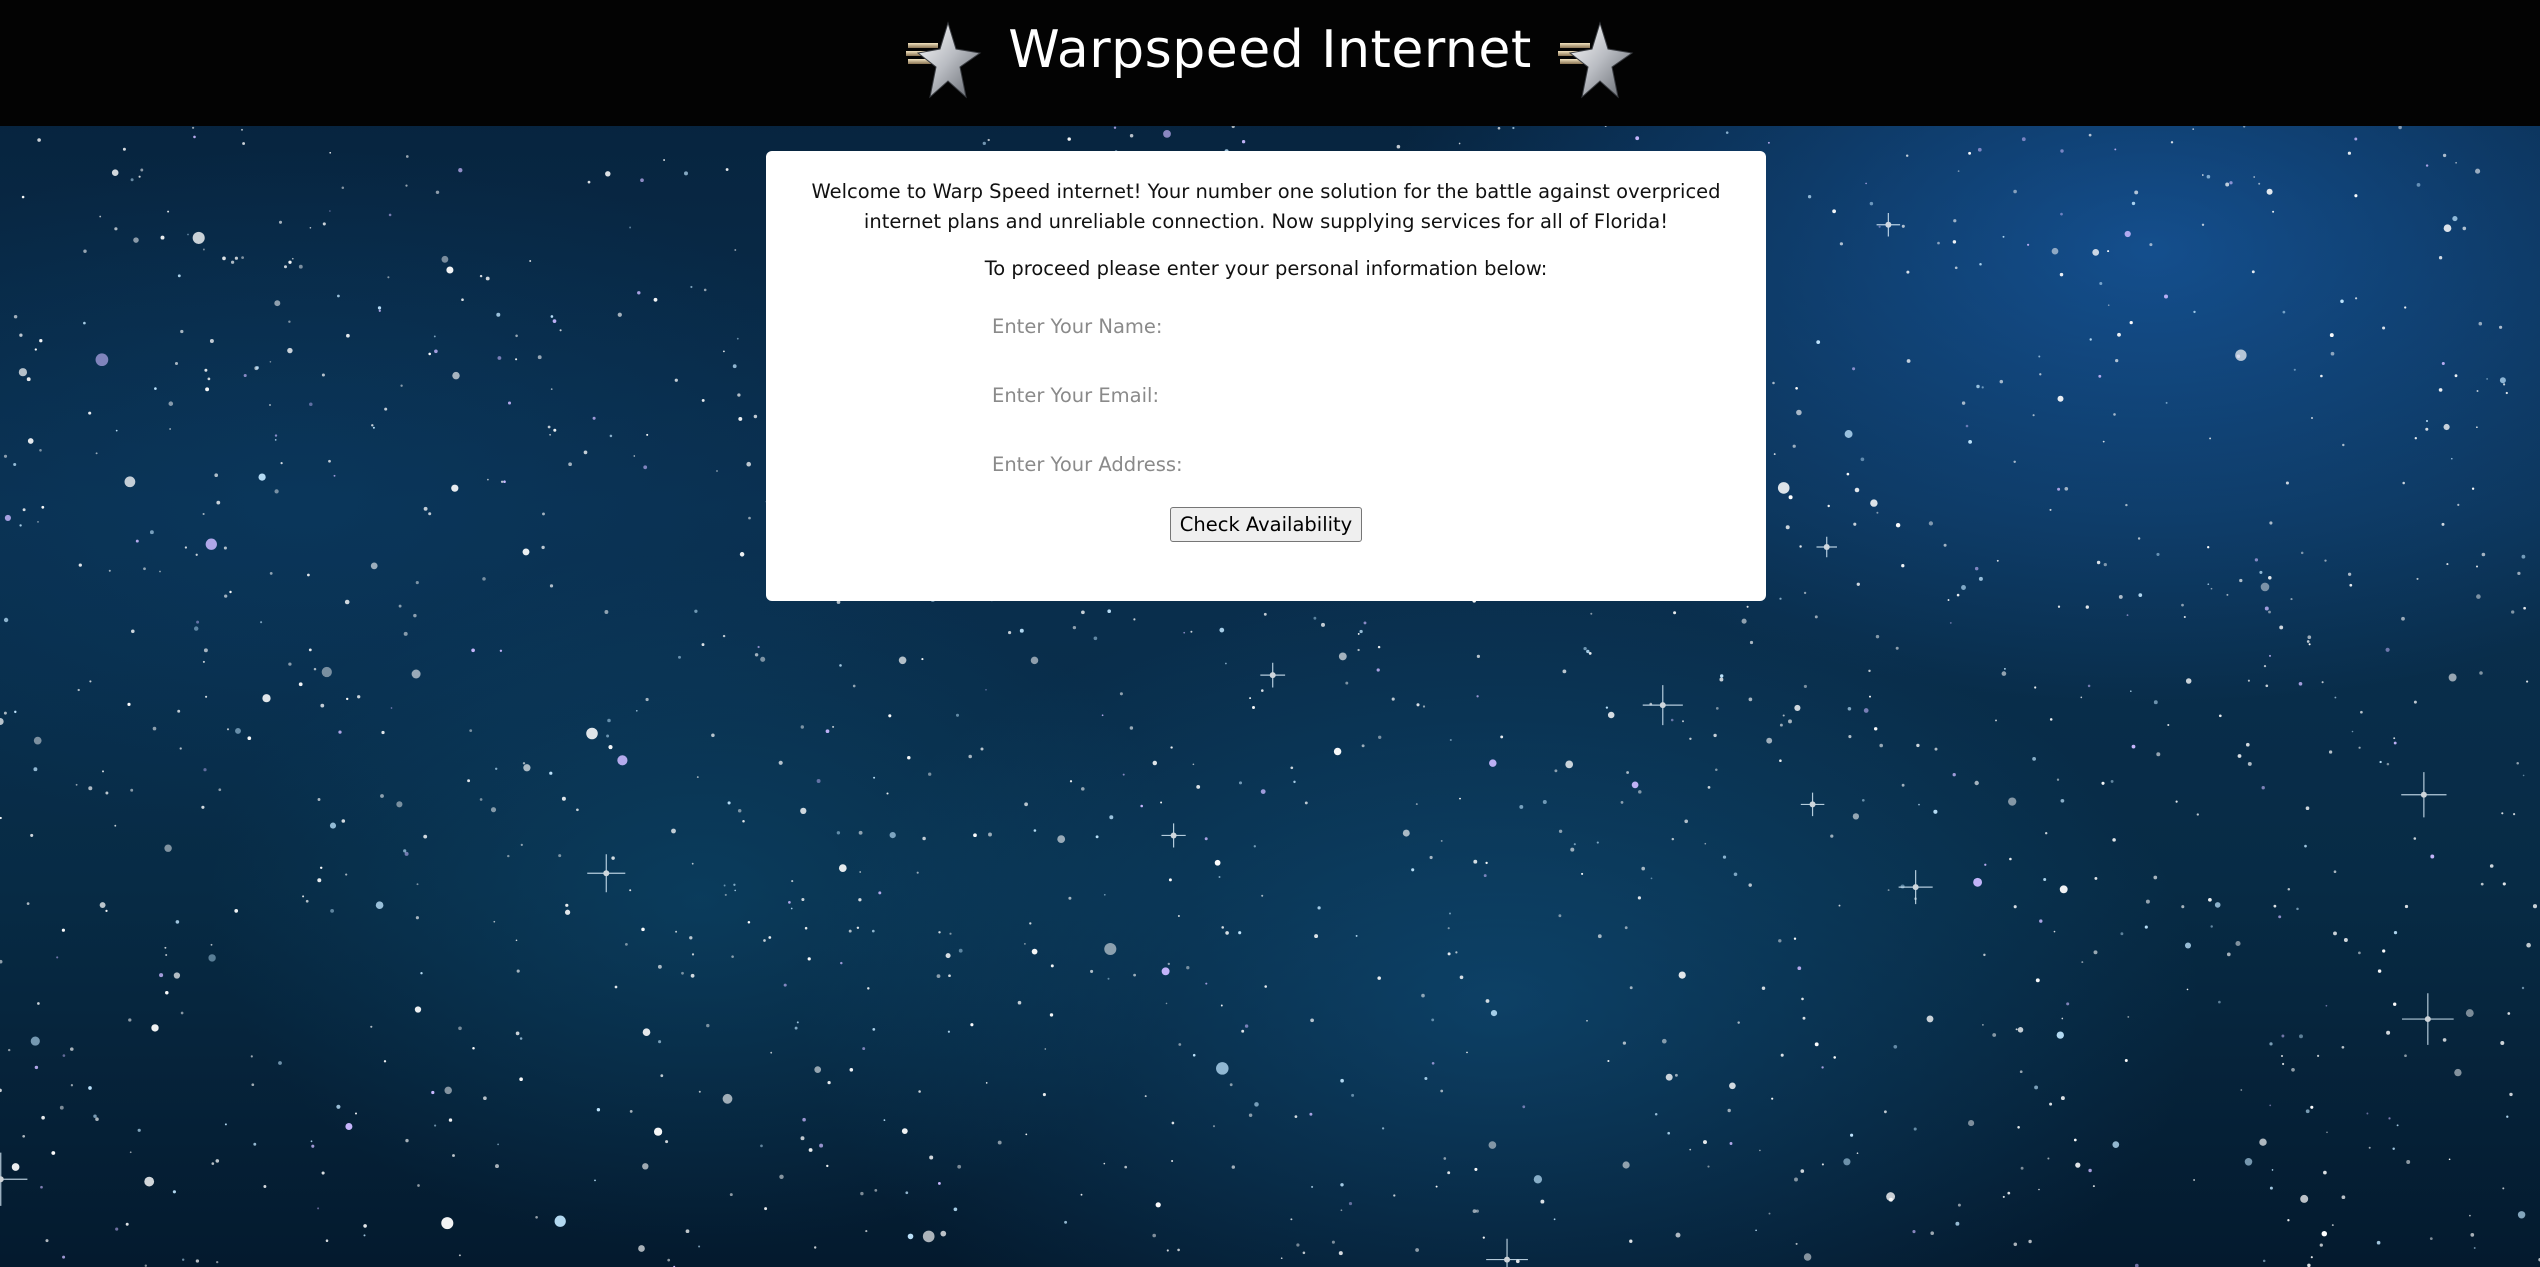  What do you see at coordinates (1272, 326) in the screenshot?
I see `name-input` at bounding box center [1272, 326].